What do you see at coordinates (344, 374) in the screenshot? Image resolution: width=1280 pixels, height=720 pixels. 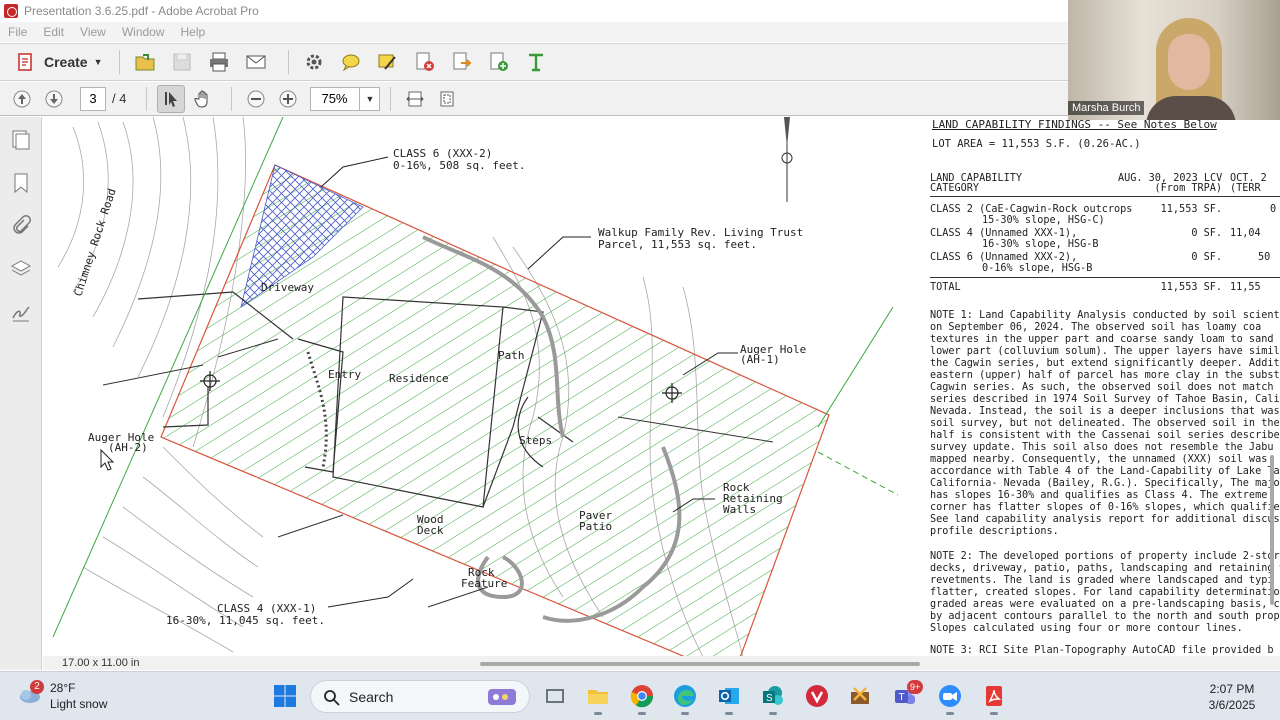 I see `entry-label: Entry` at bounding box center [344, 374].